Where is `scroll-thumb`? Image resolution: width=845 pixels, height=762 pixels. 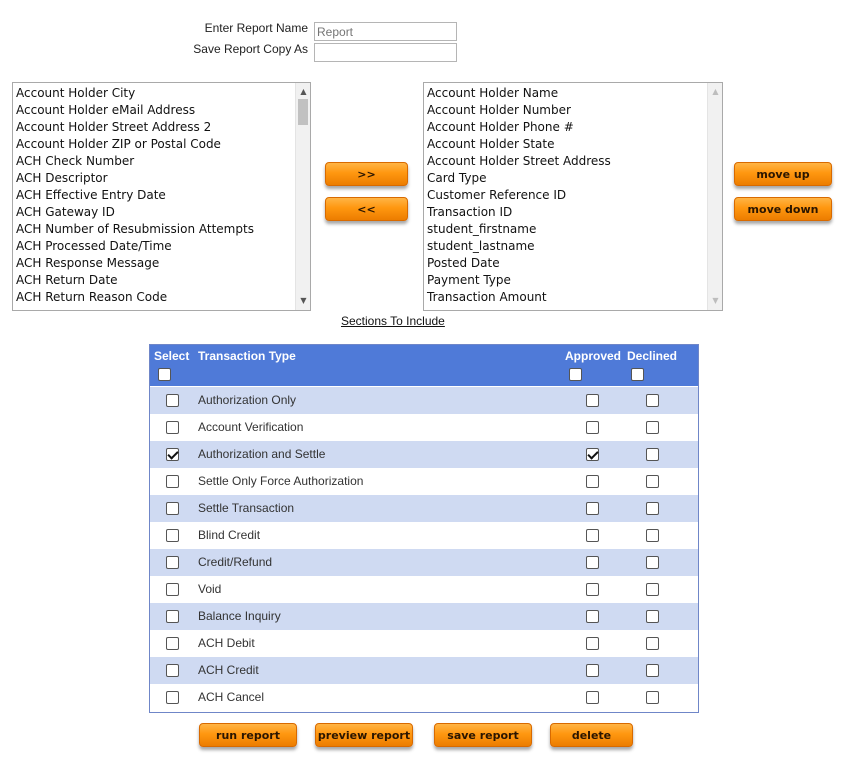
scroll-thumb is located at coordinates (303, 112).